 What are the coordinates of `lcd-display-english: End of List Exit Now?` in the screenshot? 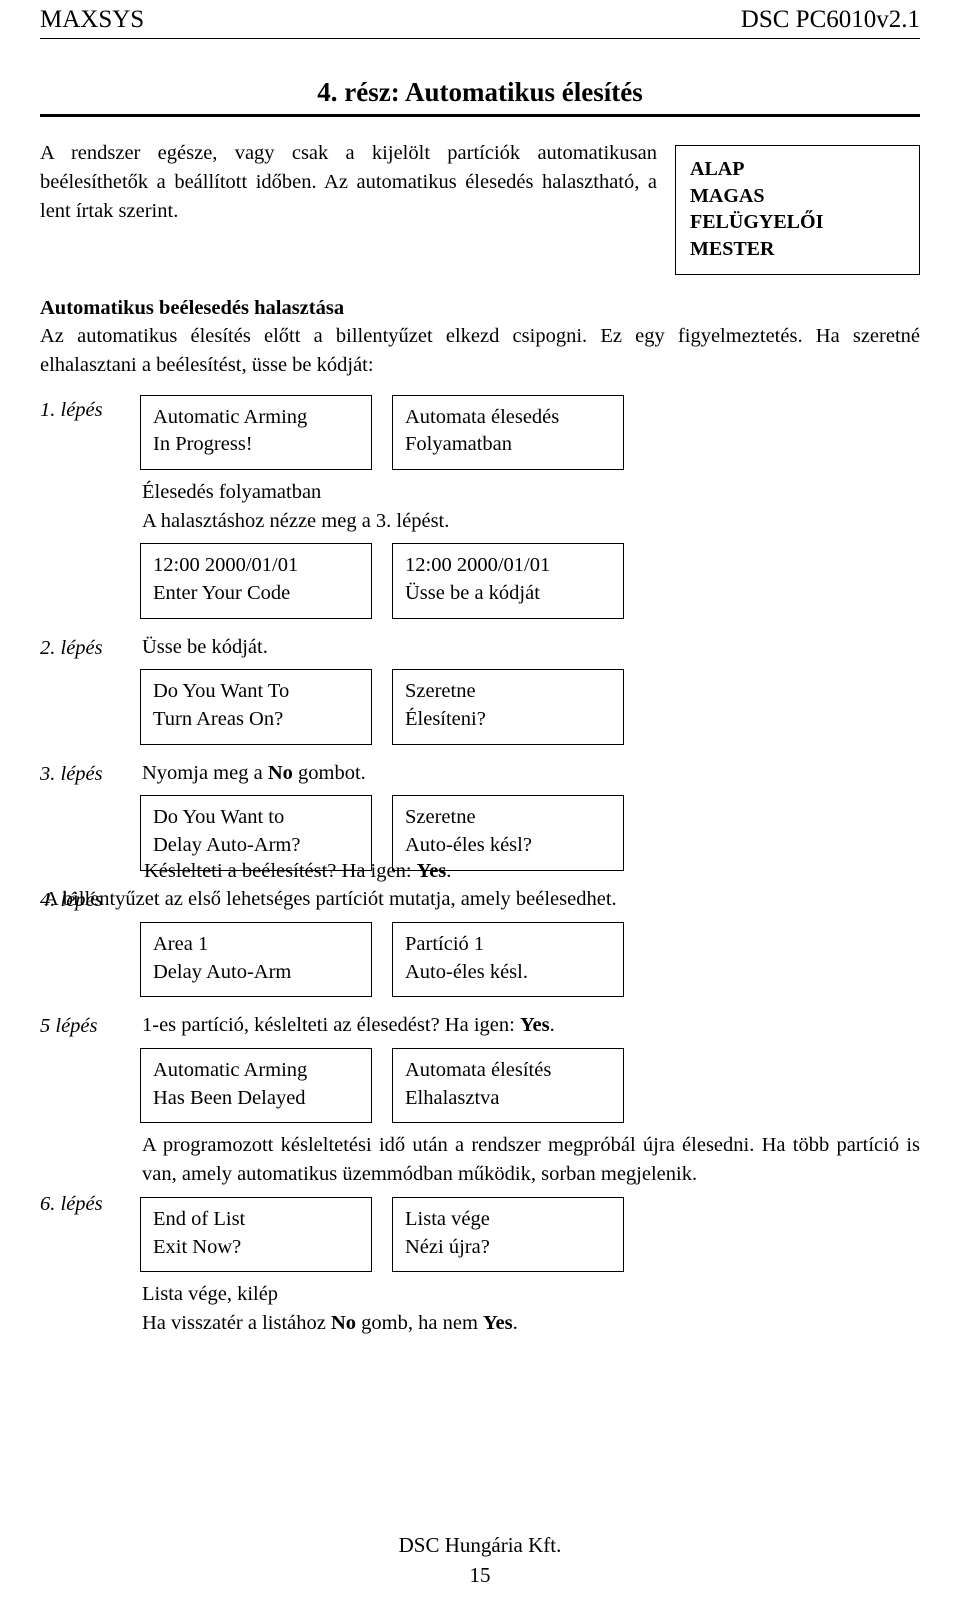 It's located at (256, 1234).